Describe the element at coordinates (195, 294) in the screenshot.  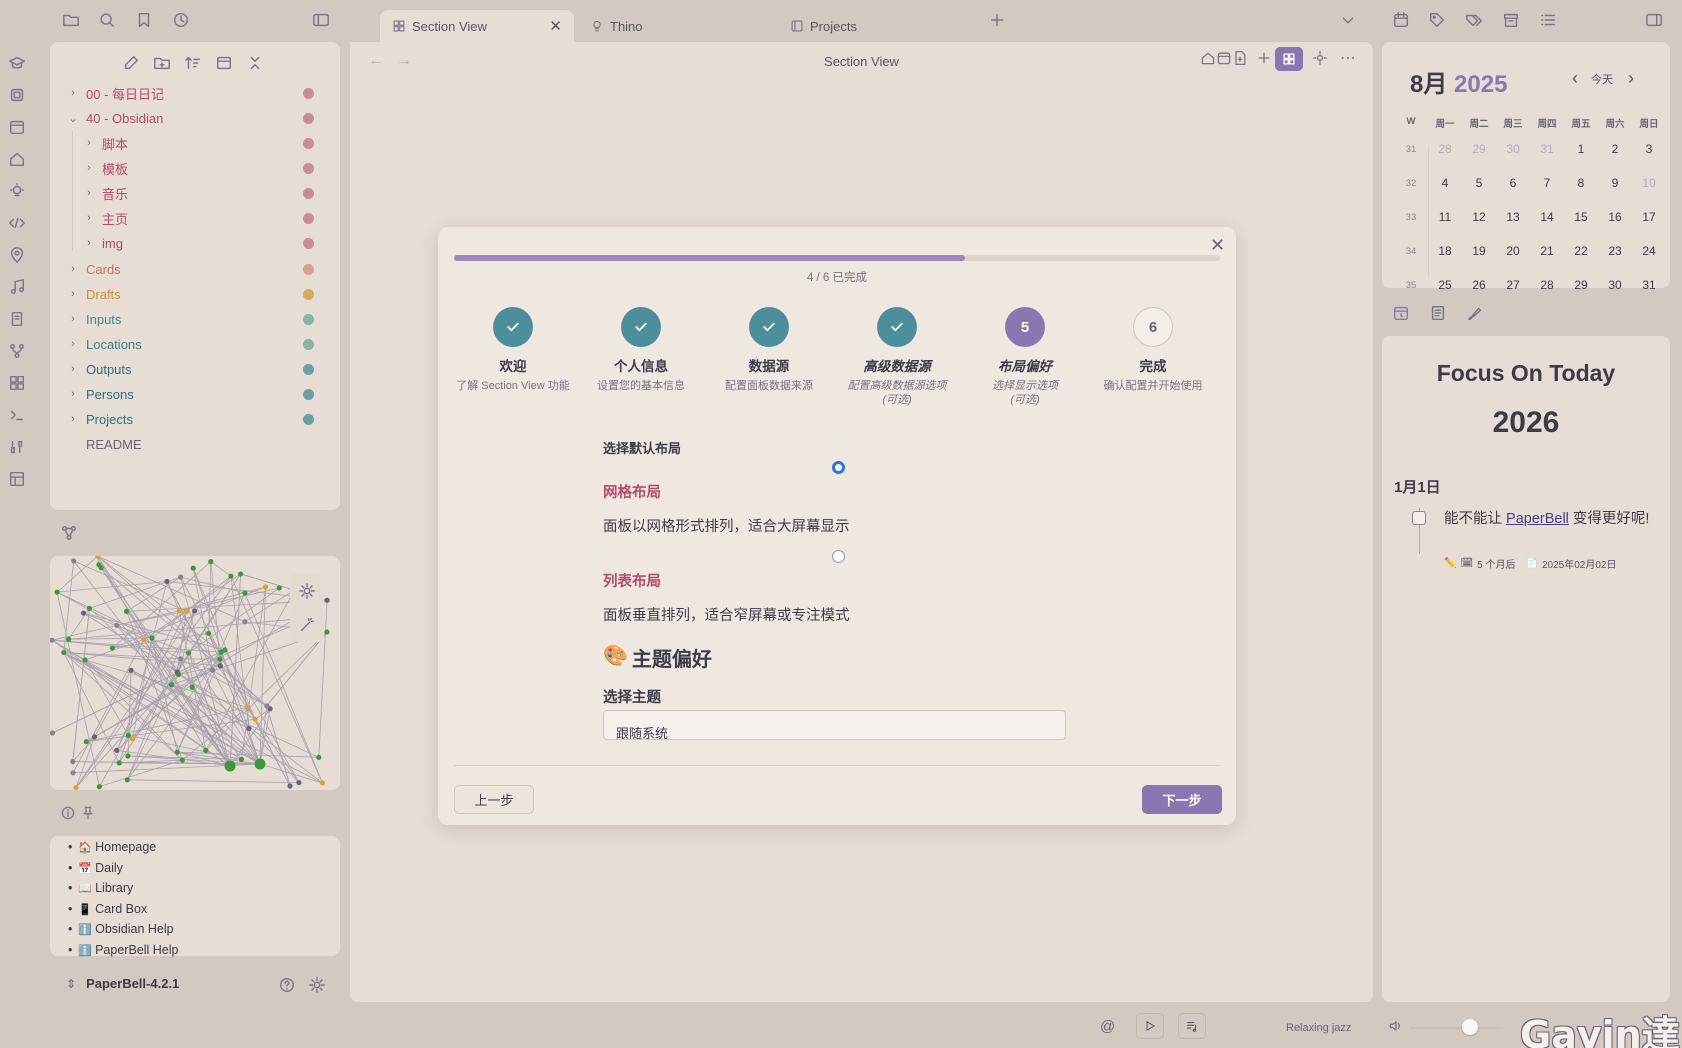
I see `tree-item: › Drafts` at that location.